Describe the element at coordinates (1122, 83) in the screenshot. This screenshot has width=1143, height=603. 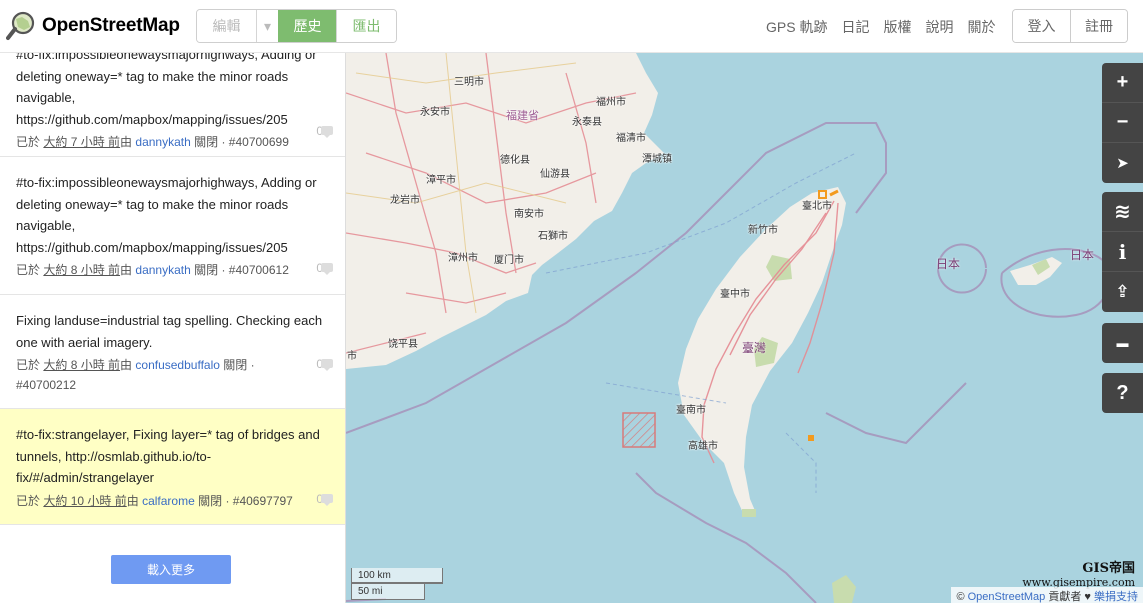
I see `zoom-in-icon: +` at that location.